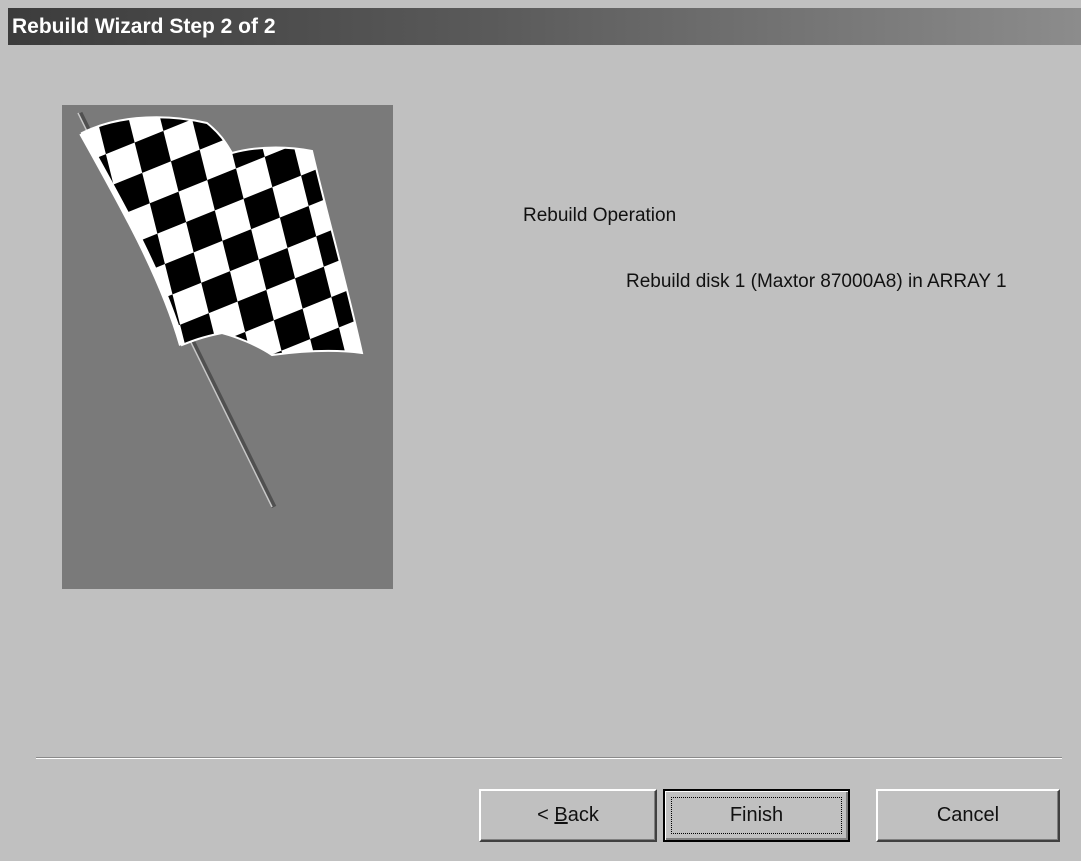  What do you see at coordinates (546, 815) in the screenshot?
I see `back-prefix: <` at bounding box center [546, 815].